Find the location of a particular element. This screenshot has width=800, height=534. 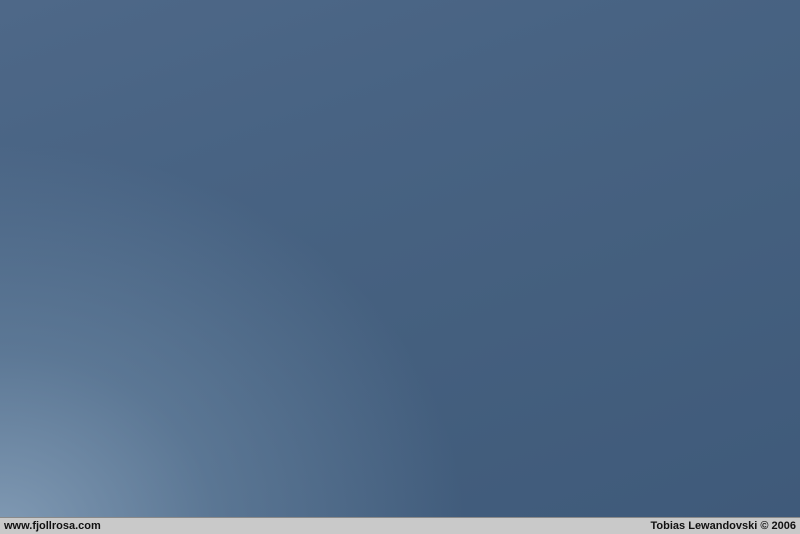

website-caption: www.fjollrosa.com is located at coordinates (52, 525).